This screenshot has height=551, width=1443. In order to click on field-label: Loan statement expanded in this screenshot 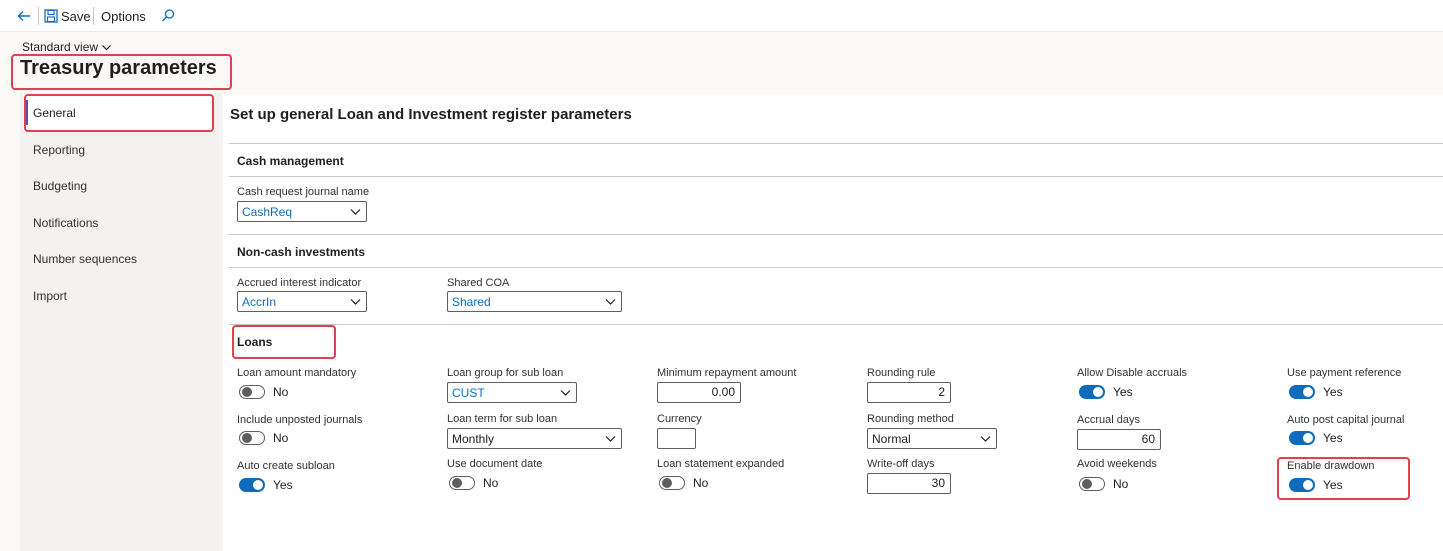, I will do `click(721, 464)`.